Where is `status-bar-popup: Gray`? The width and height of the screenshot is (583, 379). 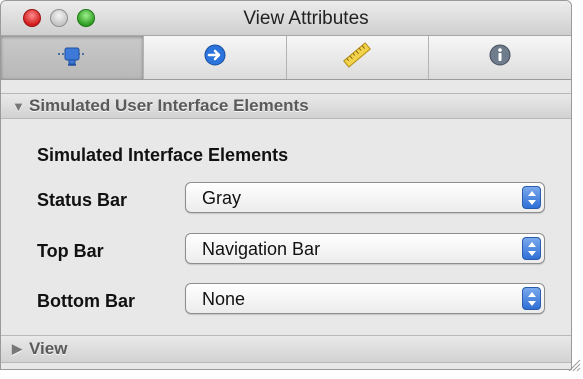
status-bar-popup: Gray is located at coordinates (365, 197).